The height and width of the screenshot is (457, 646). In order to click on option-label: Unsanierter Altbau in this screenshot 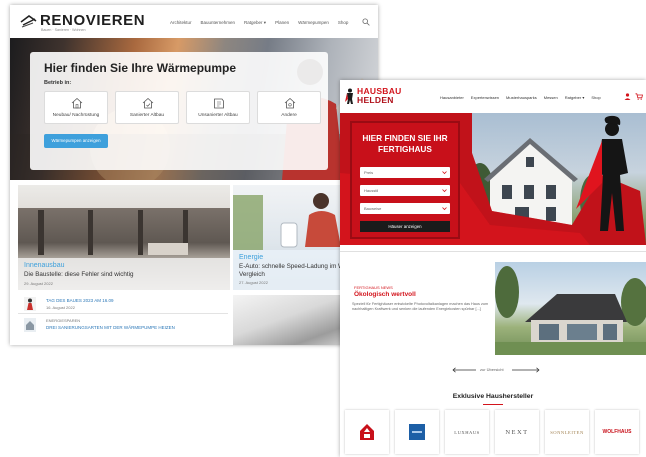, I will do `click(218, 115)`.